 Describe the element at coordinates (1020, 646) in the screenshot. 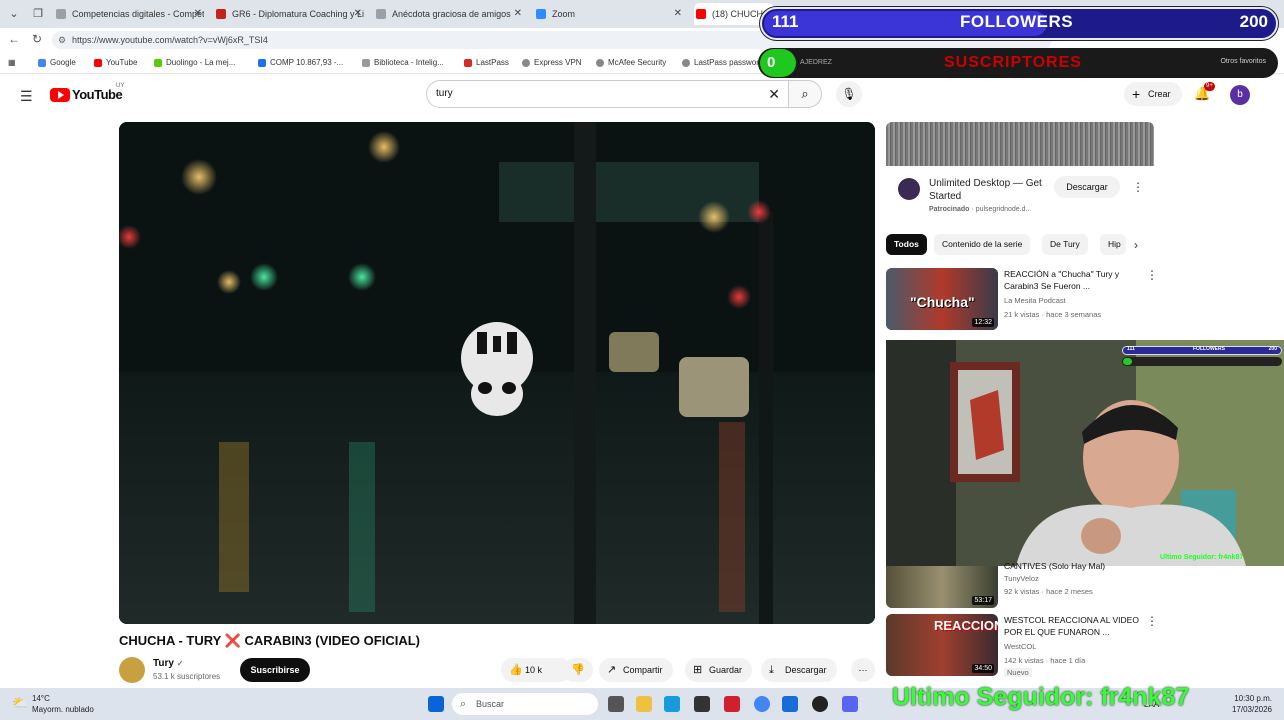

I see `channel-name: WestCOL` at that location.